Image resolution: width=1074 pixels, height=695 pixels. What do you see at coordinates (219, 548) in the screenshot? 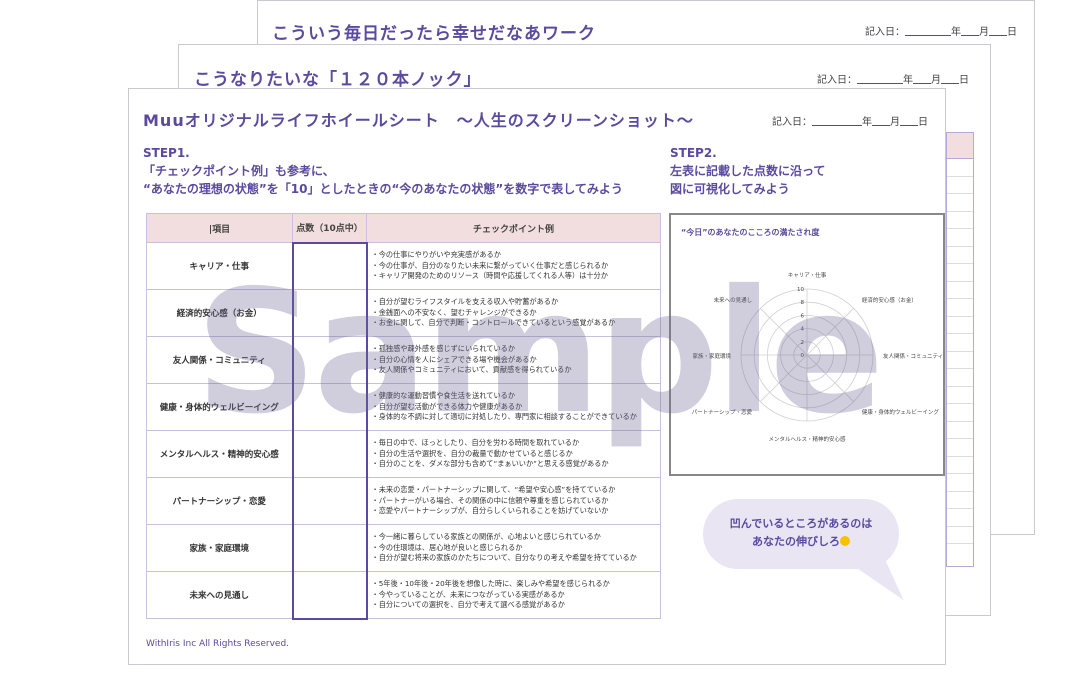
I see `row-item-label: 家族・家庭環境` at bounding box center [219, 548].